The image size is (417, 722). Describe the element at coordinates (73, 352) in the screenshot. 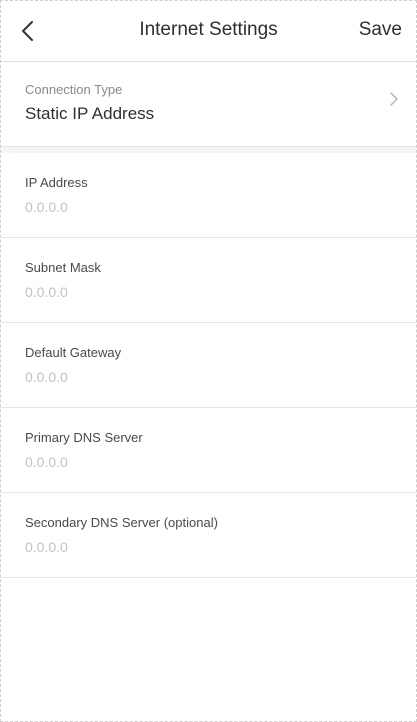

I see `default-gateway-label: Default Gateway` at that location.